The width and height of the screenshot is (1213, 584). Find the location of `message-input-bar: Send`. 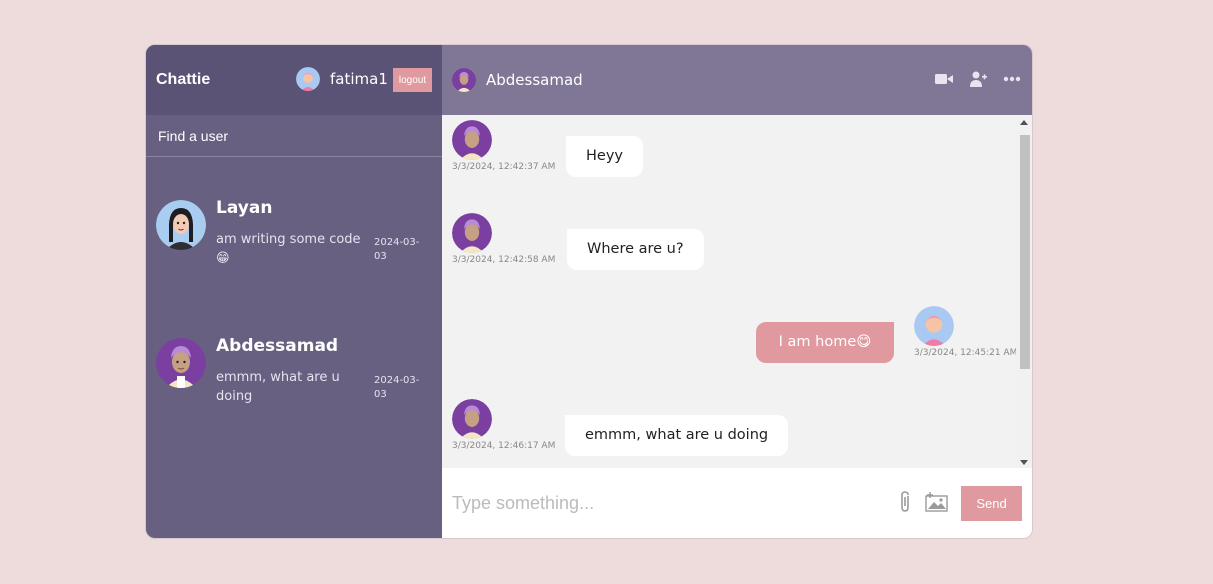

message-input-bar: Send is located at coordinates (737, 503).